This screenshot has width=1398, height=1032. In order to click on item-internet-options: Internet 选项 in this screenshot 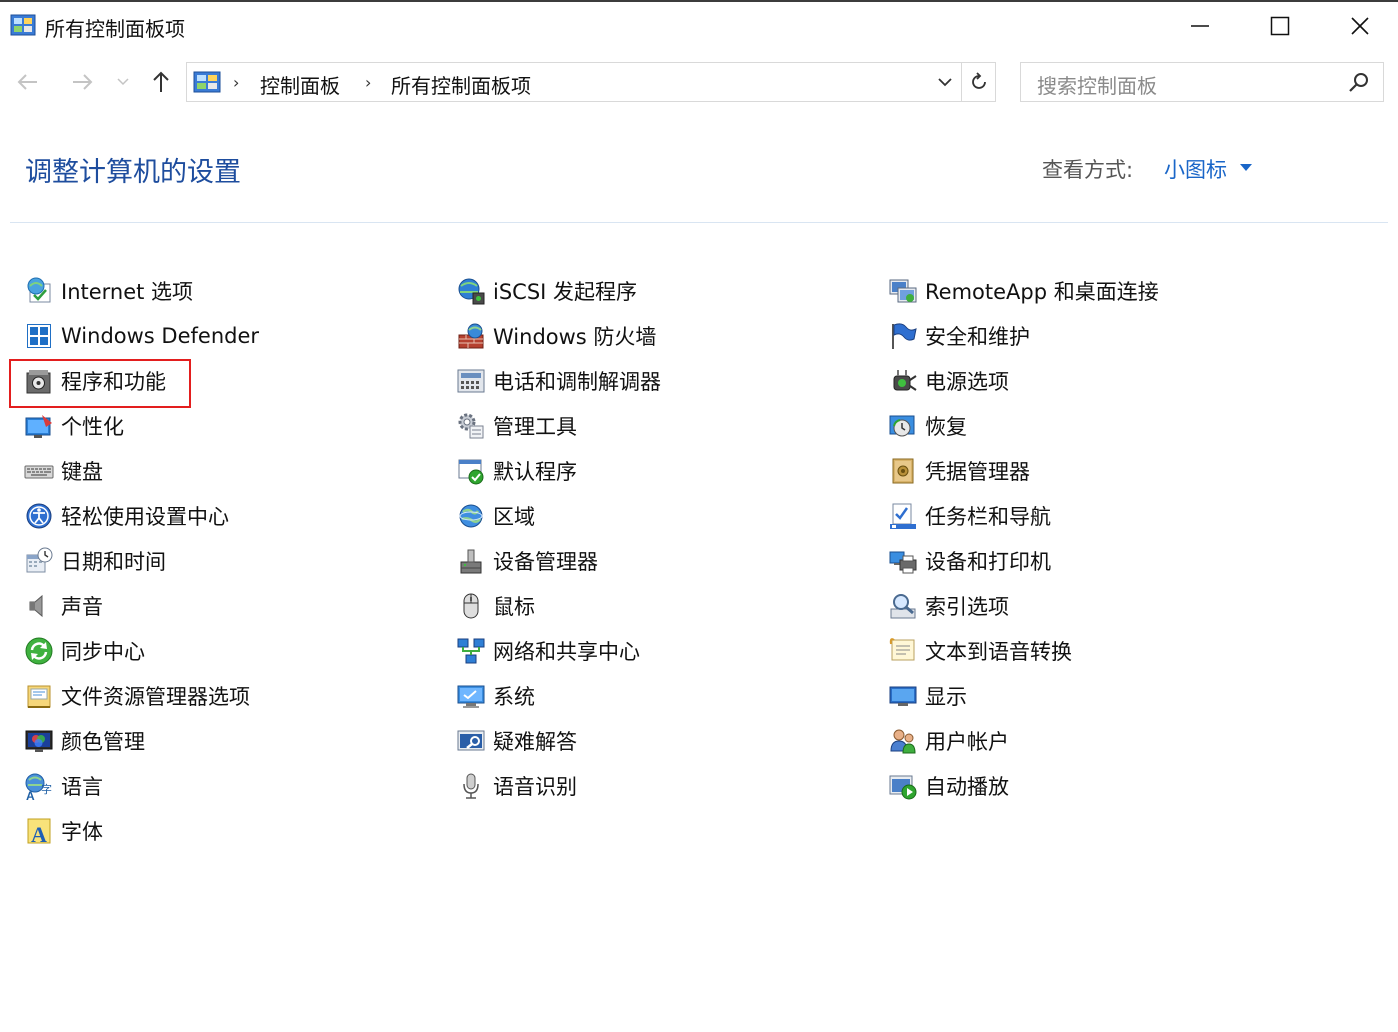, I will do `click(141, 290)`.